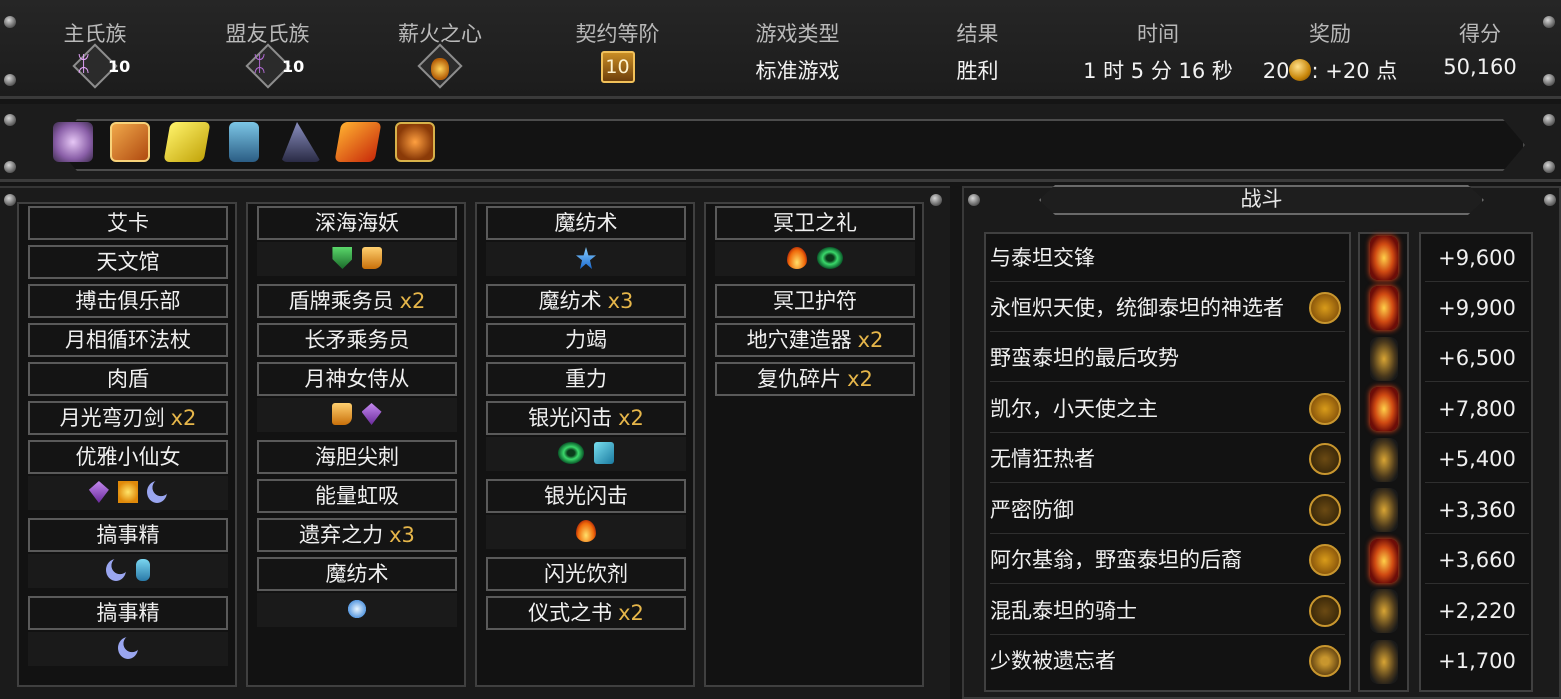 Image resolution: width=1561 pixels, height=699 pixels. What do you see at coordinates (1167, 459) in the screenshot?
I see `battle-row: 无情狂热者` at bounding box center [1167, 459].